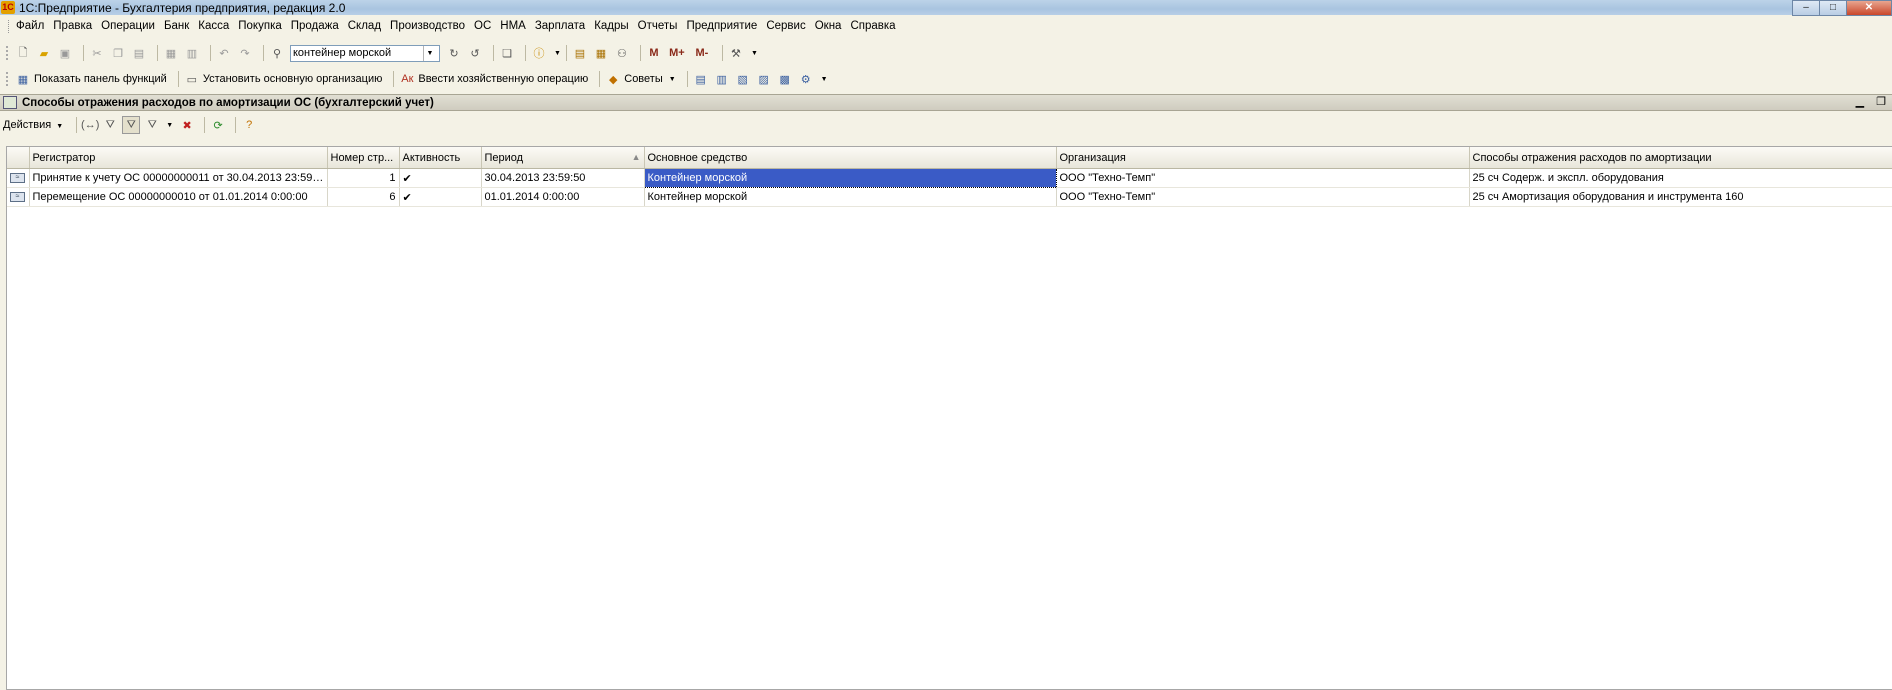 This screenshot has width=1892, height=690. I want to click on select-period-icon: (↔), so click(90, 125).